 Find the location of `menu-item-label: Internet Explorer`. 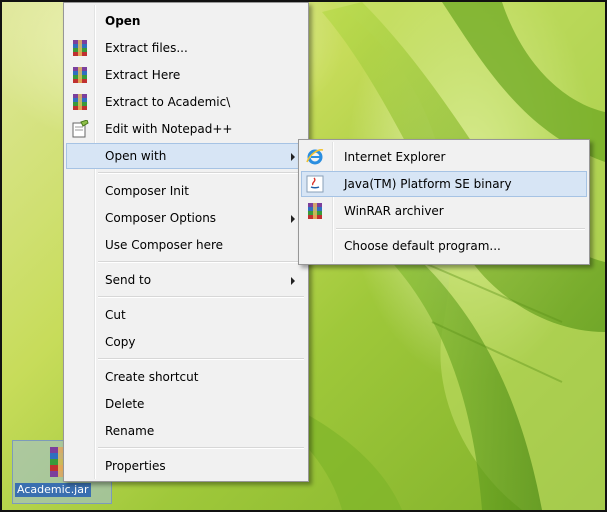

menu-item-label: Internet Explorer is located at coordinates (395, 157).